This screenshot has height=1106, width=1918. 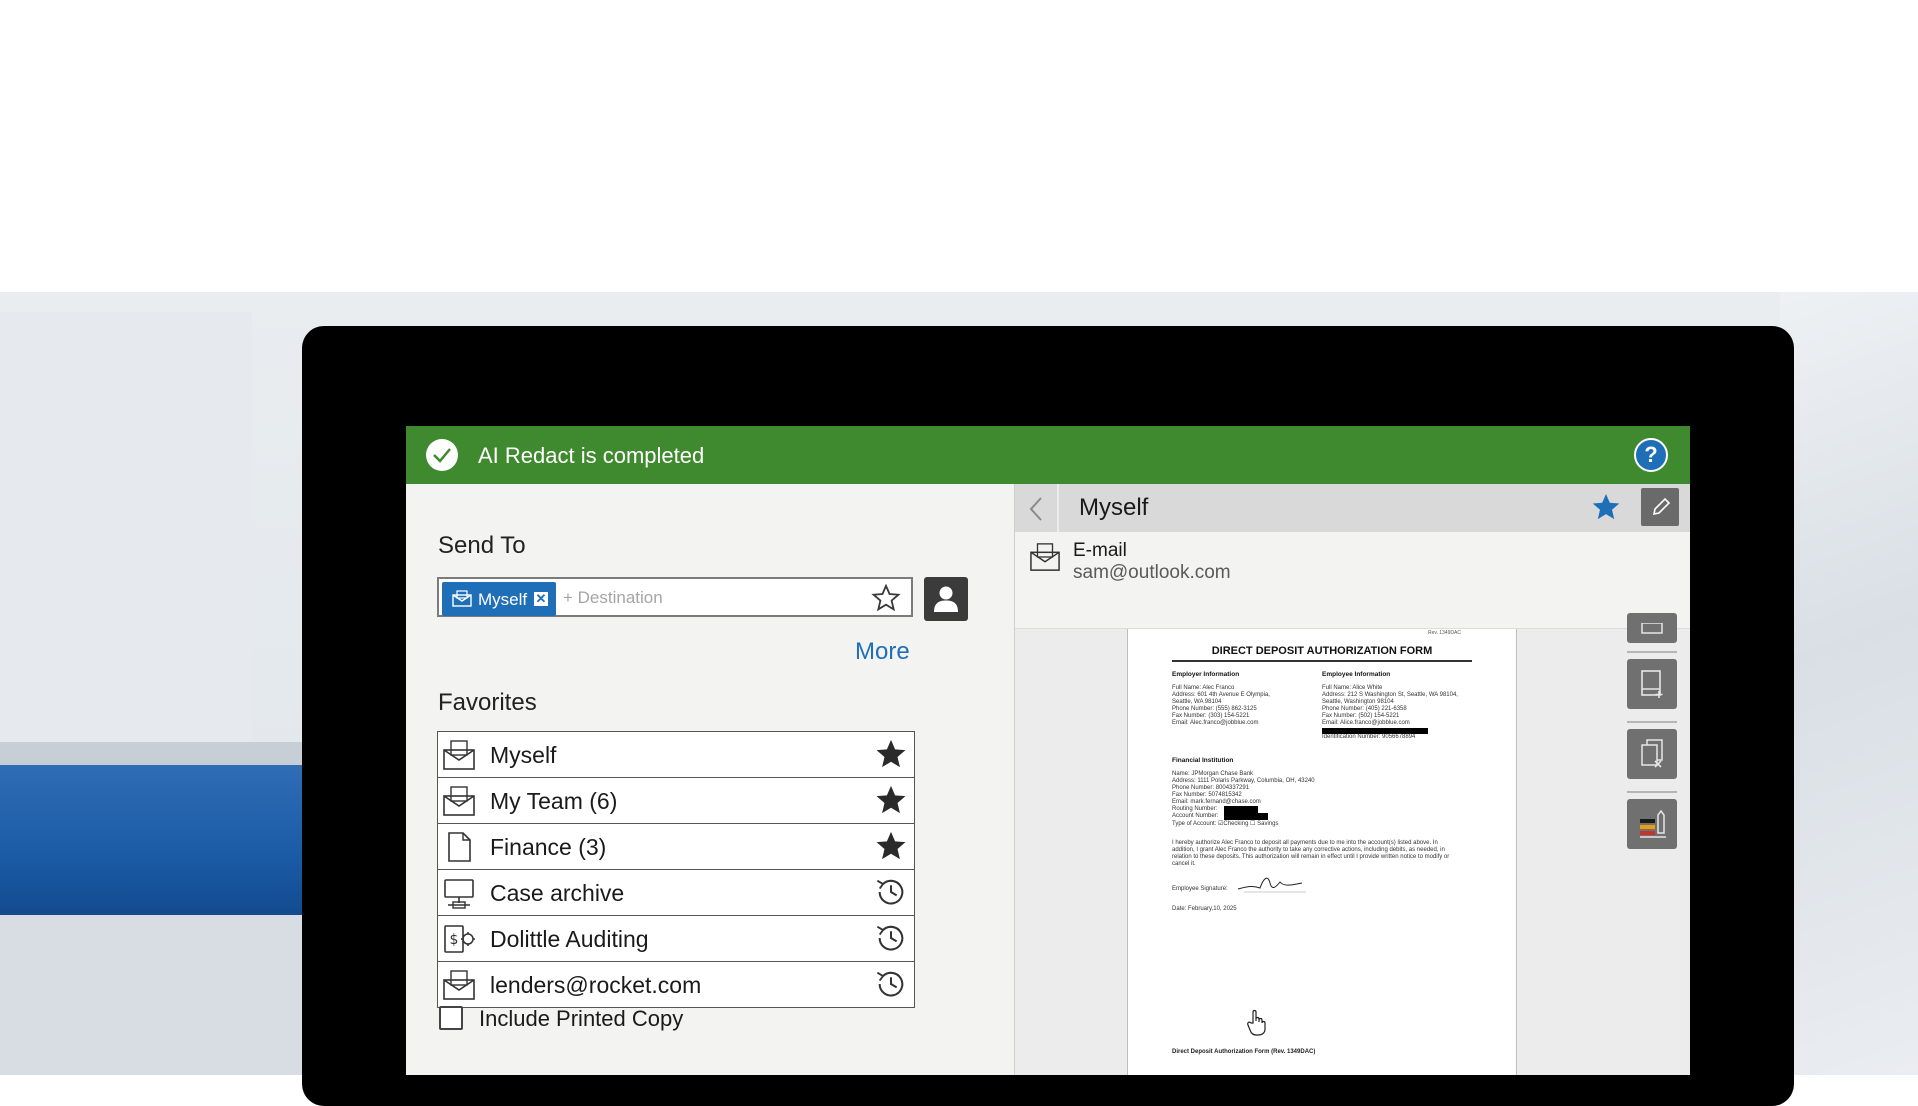 What do you see at coordinates (676, 847) in the screenshot?
I see `favorite-item-finance: Finance (3)` at bounding box center [676, 847].